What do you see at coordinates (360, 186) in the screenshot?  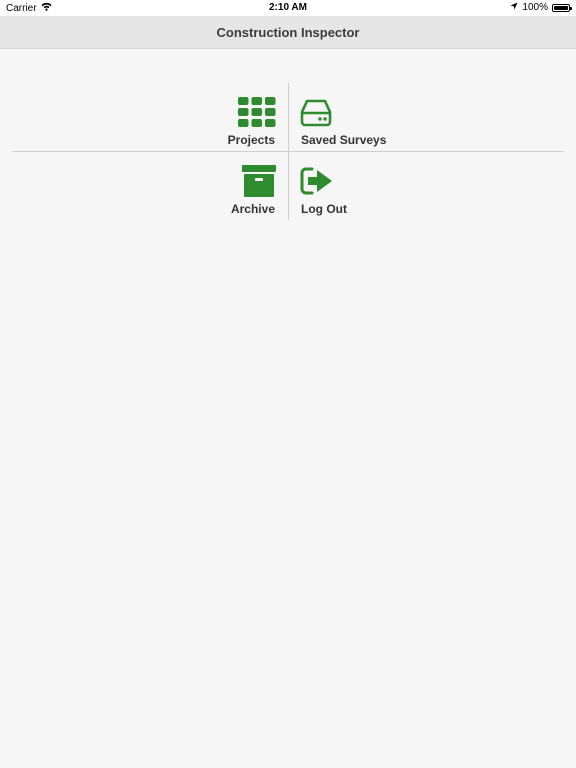 I see `log-out-button: Log Out` at bounding box center [360, 186].